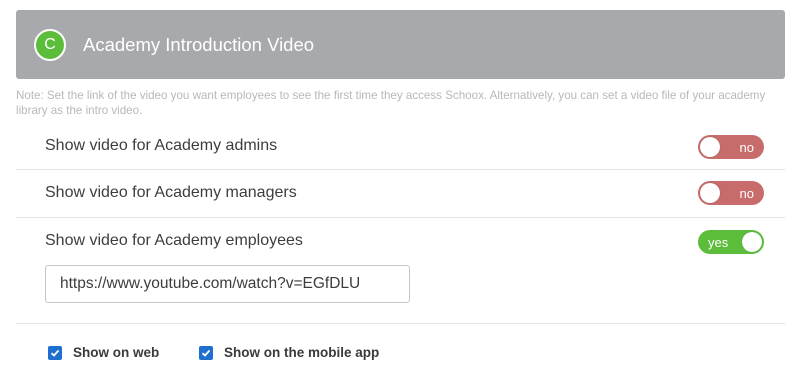 Image resolution: width=800 pixels, height=377 pixels. Describe the element at coordinates (161, 145) in the screenshot. I see `setting-label-admins: Show video for Academy admins` at that location.